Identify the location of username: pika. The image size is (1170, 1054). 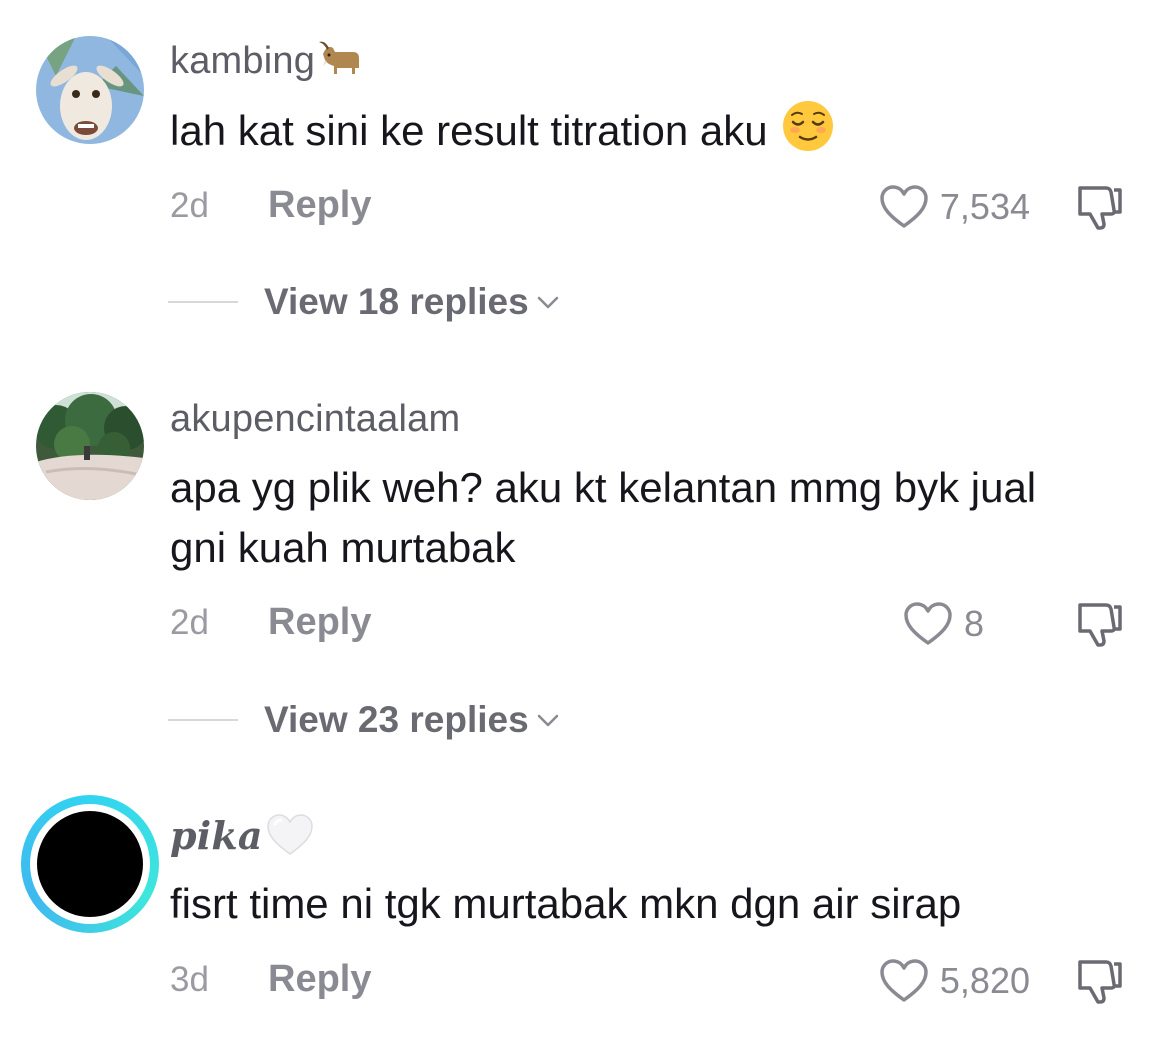
(242, 839).